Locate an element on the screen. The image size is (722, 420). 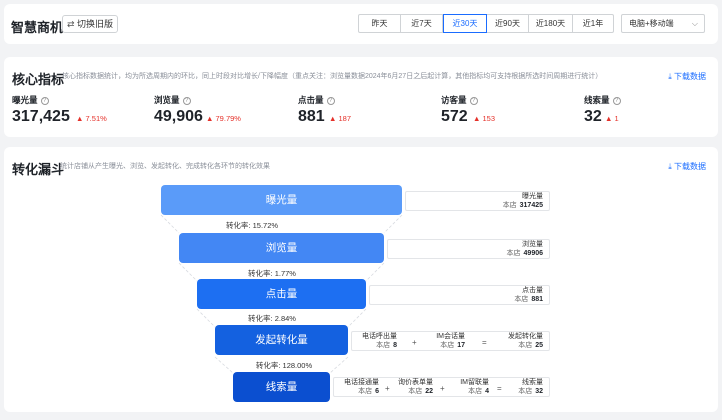
metric-leads: 线索量? 32 ▲ 1 is located at coordinates (602, 109).